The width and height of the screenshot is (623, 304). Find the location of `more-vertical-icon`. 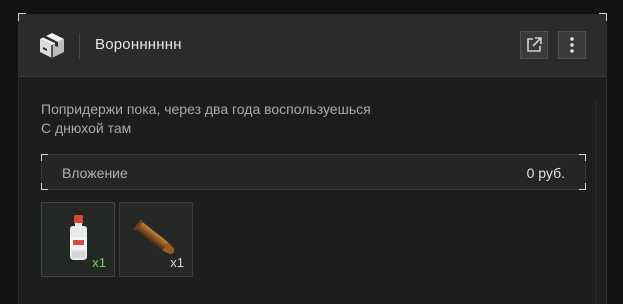

more-vertical-icon is located at coordinates (572, 45).